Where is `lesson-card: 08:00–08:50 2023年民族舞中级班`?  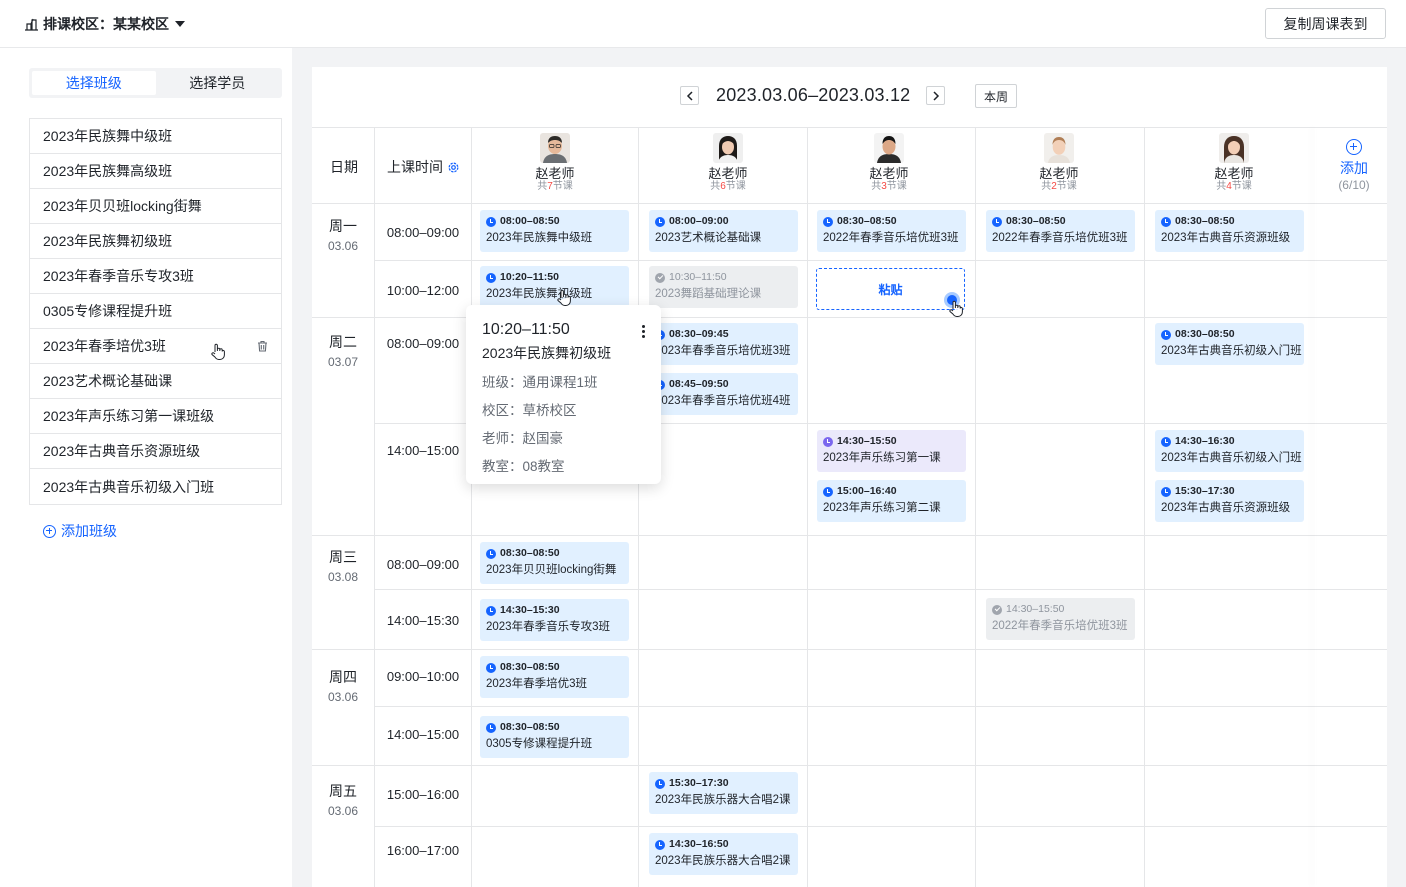 lesson-card: 08:00–08:50 2023年民族舞中级班 is located at coordinates (554, 231).